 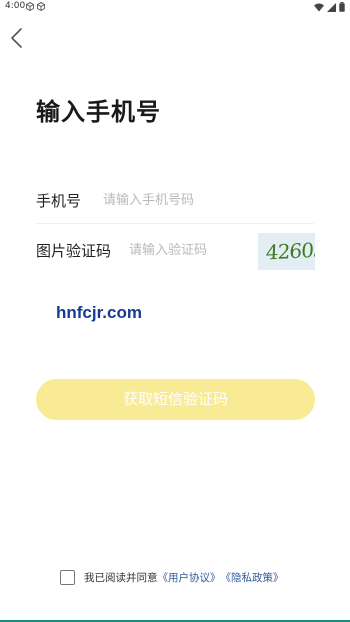 I want to click on phone-row: 手机号, so click(x=175, y=201).